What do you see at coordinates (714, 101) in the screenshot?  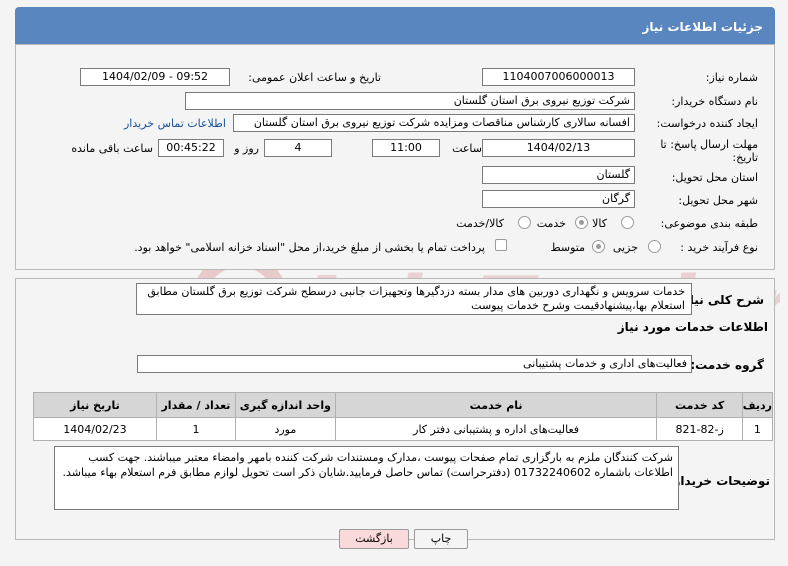 I see `buyer-label: نام دستگاه خریدار:` at bounding box center [714, 101].